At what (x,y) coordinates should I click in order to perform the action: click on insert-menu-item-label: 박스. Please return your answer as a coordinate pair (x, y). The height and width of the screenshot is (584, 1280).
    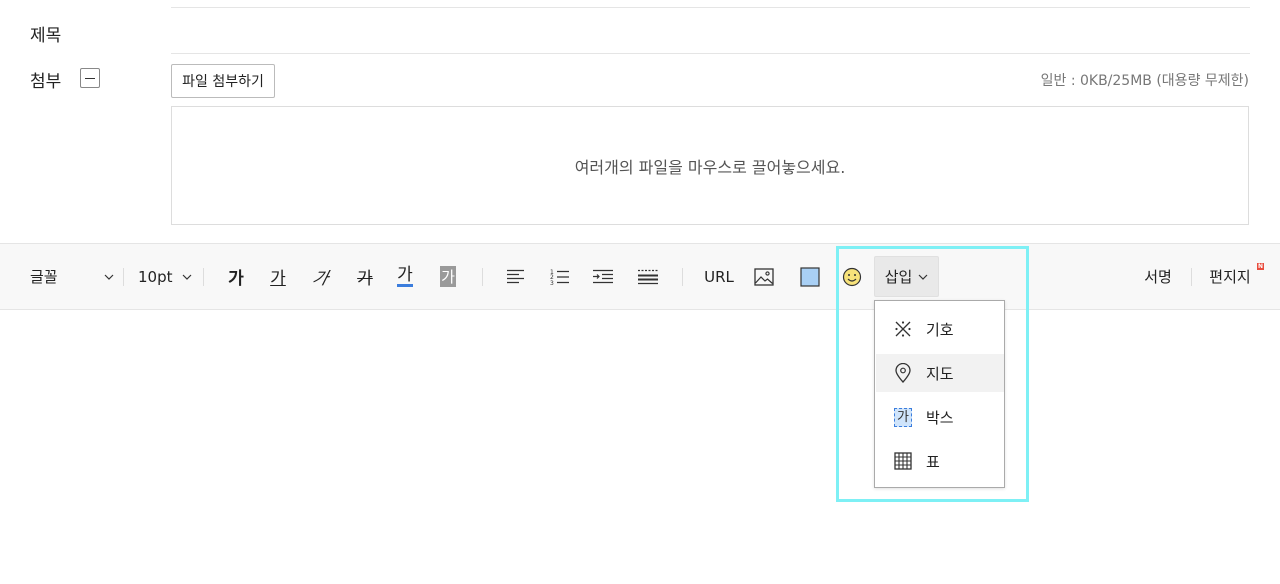
    Looking at the image, I should click on (940, 417).